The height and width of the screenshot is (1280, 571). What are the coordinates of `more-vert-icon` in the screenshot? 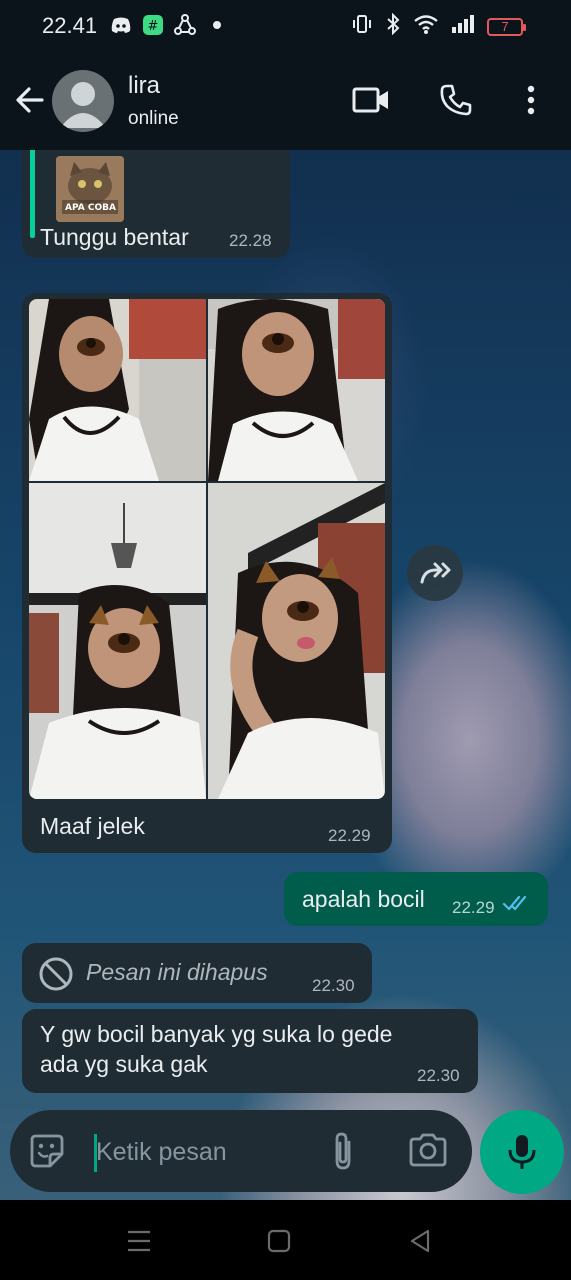 It's located at (531, 100).